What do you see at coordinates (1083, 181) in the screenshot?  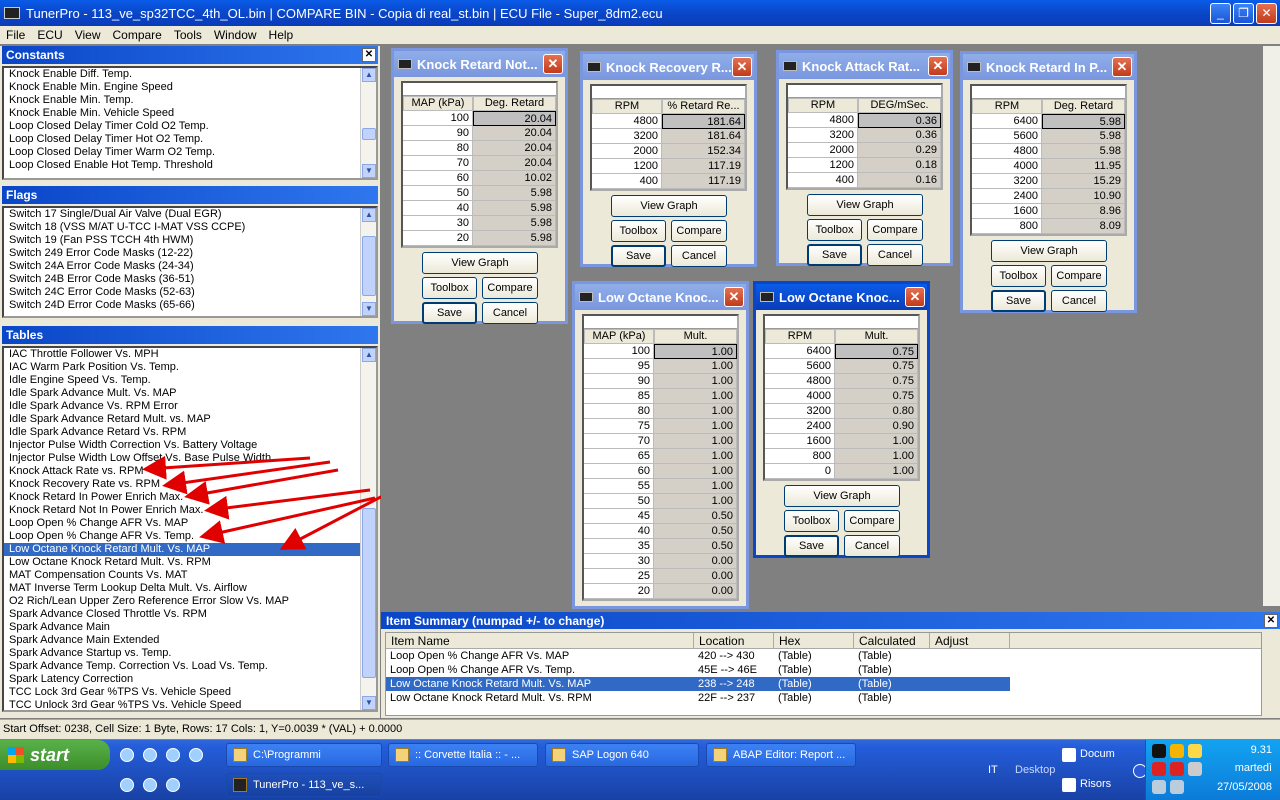 I see `value-cell: 15.29` at bounding box center [1083, 181].